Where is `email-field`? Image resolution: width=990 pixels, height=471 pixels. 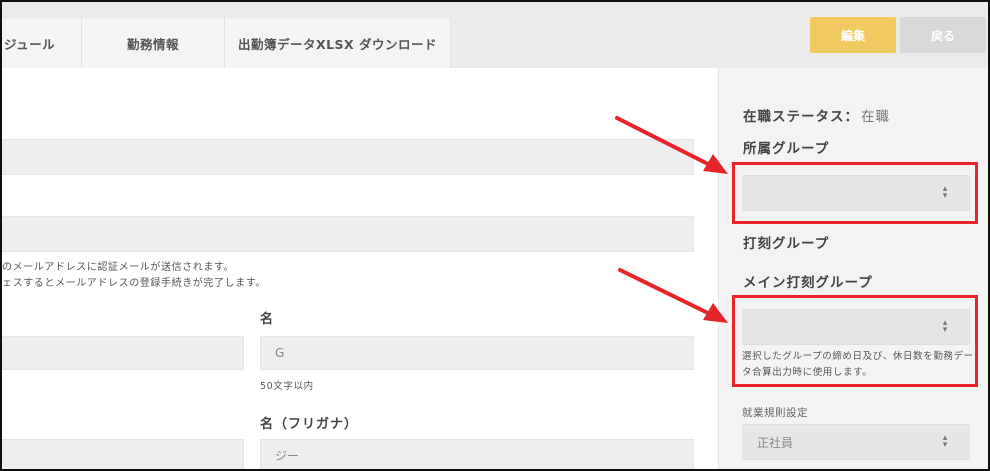 email-field is located at coordinates (347, 234).